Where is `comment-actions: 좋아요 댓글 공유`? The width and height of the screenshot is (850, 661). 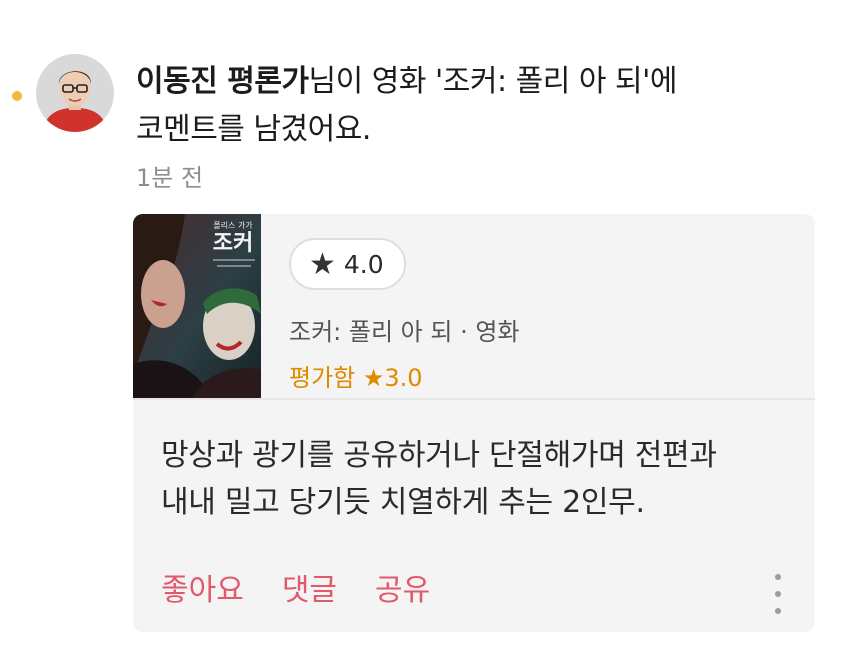 comment-actions: 좋아요 댓글 공유 is located at coordinates (314, 587).